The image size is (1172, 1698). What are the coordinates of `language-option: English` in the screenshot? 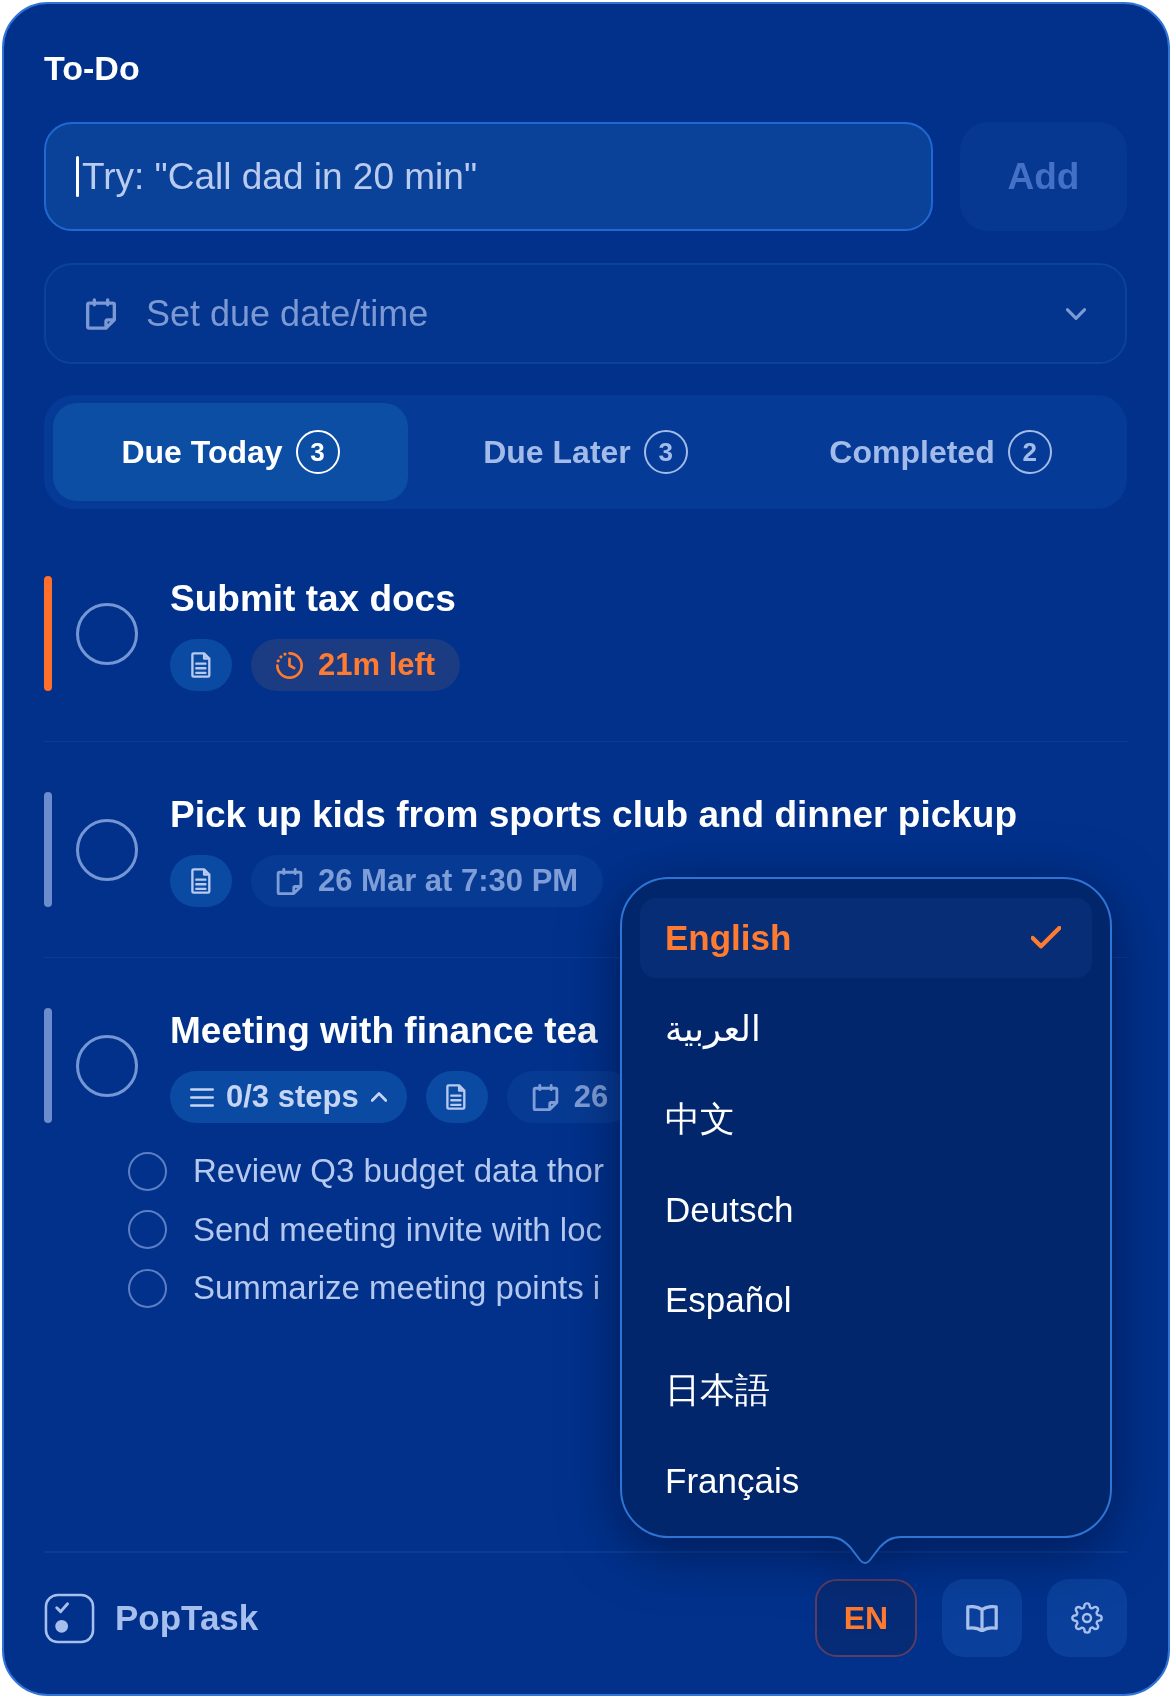 It's located at (866, 938).